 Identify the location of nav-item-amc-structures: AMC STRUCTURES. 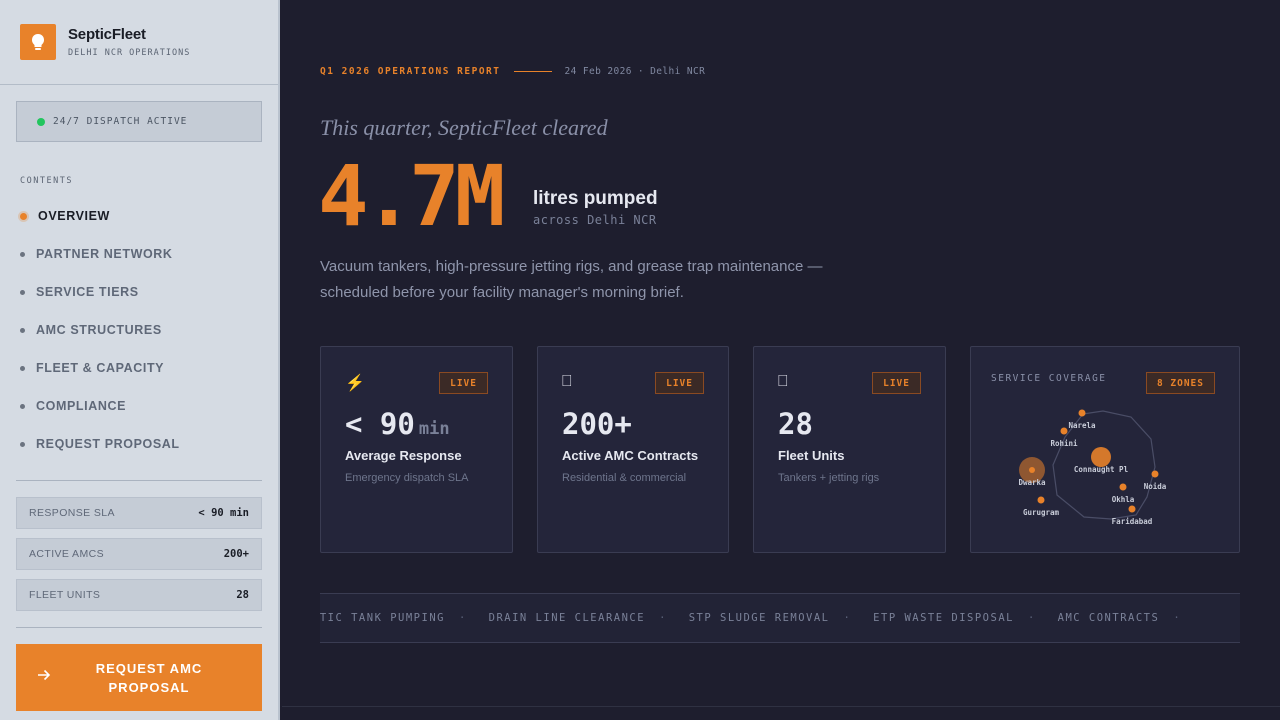
(139, 330).